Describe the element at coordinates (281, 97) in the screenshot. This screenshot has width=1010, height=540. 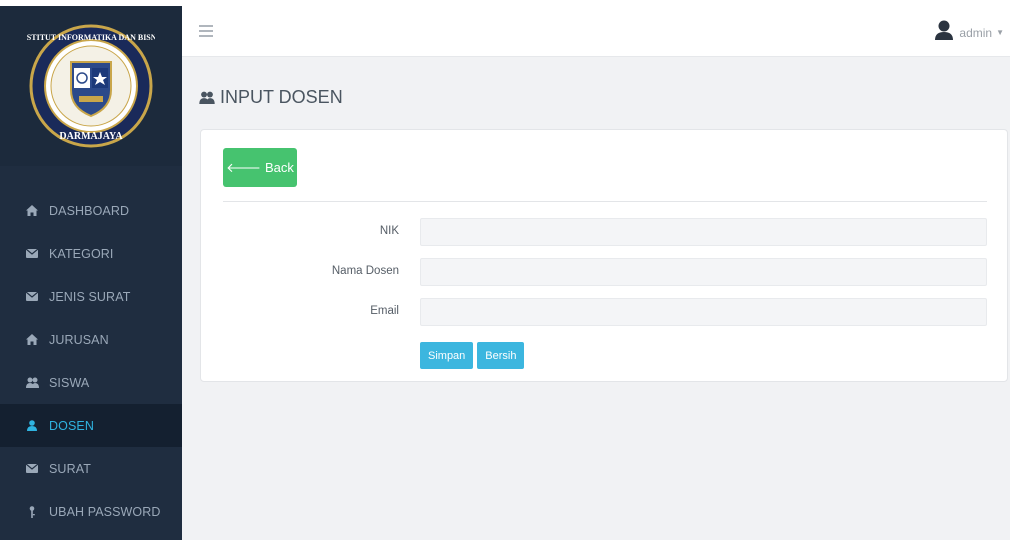
I see `page-title-text: INPUT DOSEN` at that location.